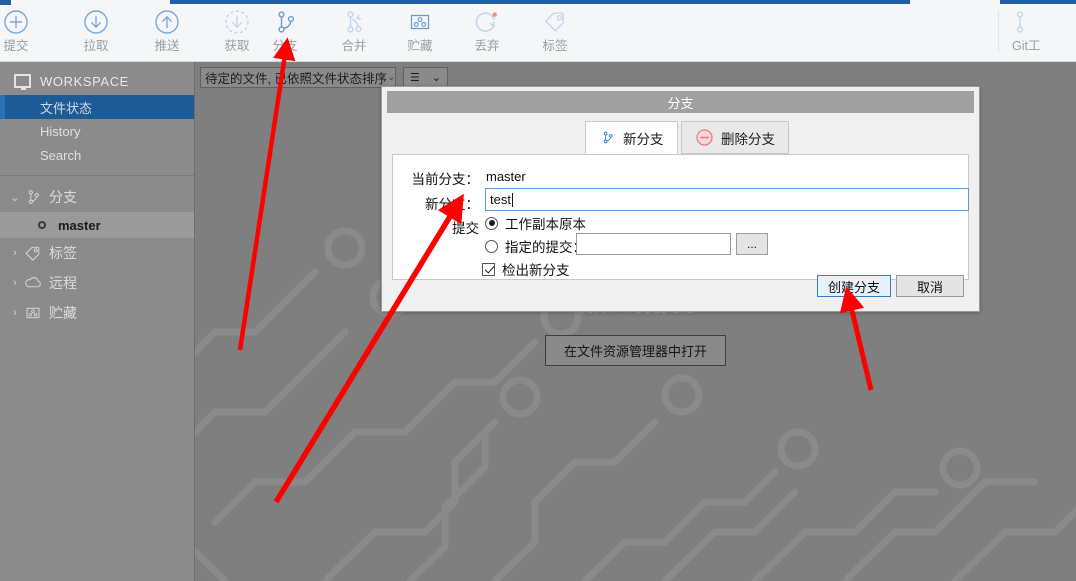 This screenshot has height=581, width=1076. I want to click on tab-new-branch: 新分支, so click(631, 137).